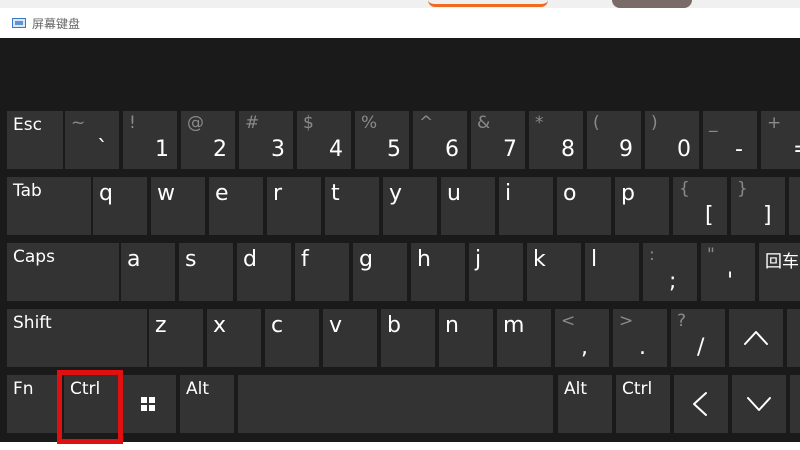  What do you see at coordinates (684, 149) in the screenshot?
I see `key-main-label: 0` at bounding box center [684, 149].